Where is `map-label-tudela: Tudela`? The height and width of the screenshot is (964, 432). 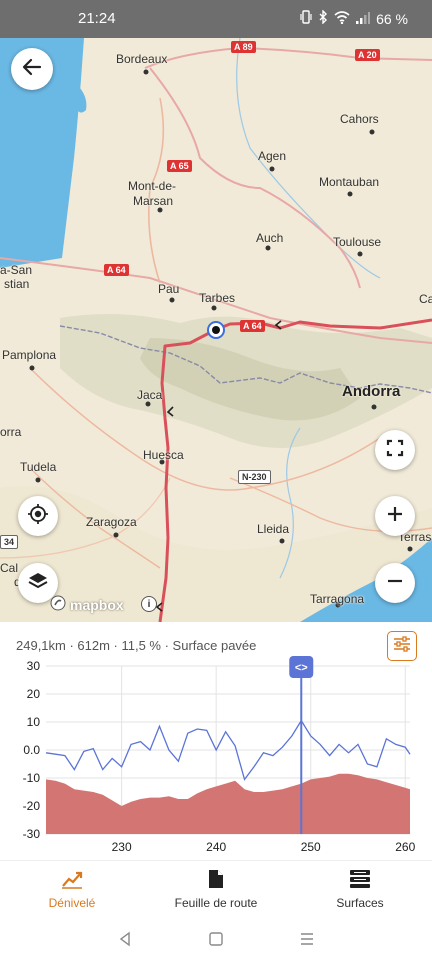 map-label-tudela: Tudela is located at coordinates (38, 467).